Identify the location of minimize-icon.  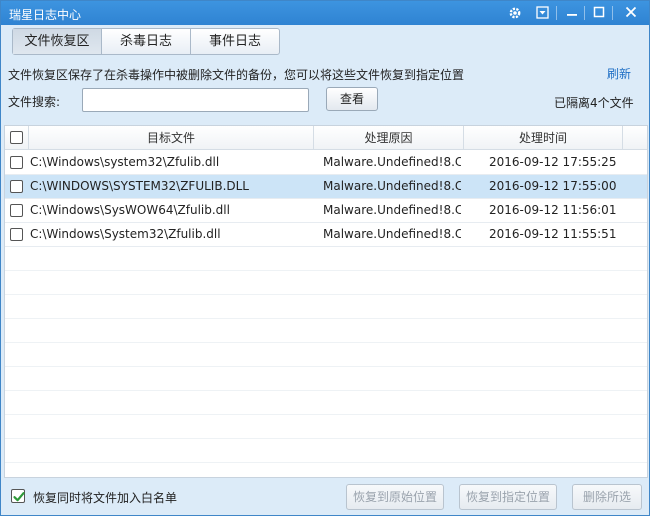
(572, 12).